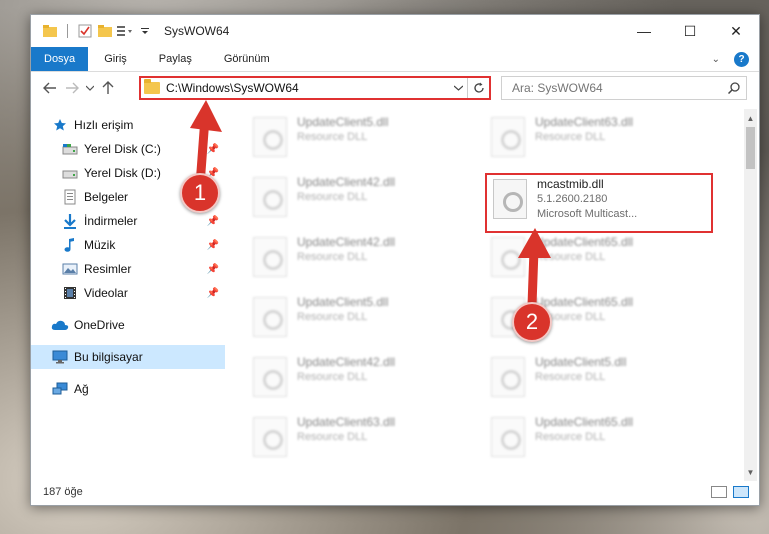 The height and width of the screenshot is (534, 769). I want to click on vertical-scrollbar: ▲ ▼, so click(750, 295).